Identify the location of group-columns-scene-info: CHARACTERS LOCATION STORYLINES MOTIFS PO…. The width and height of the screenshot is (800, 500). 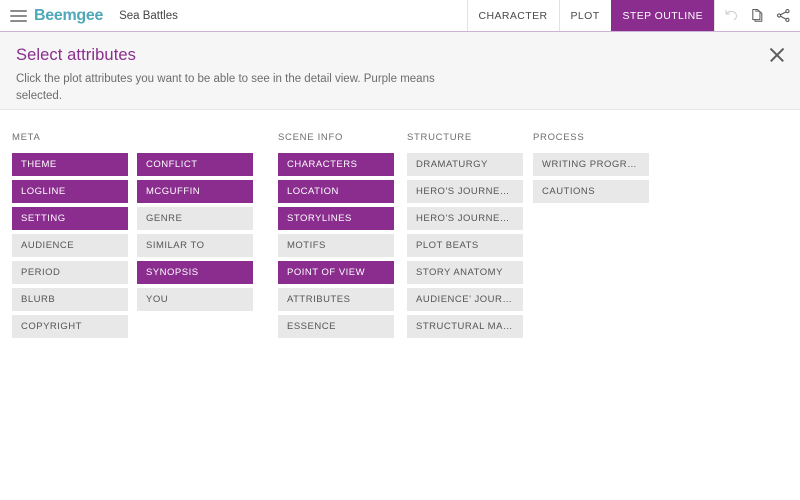
(336, 245).